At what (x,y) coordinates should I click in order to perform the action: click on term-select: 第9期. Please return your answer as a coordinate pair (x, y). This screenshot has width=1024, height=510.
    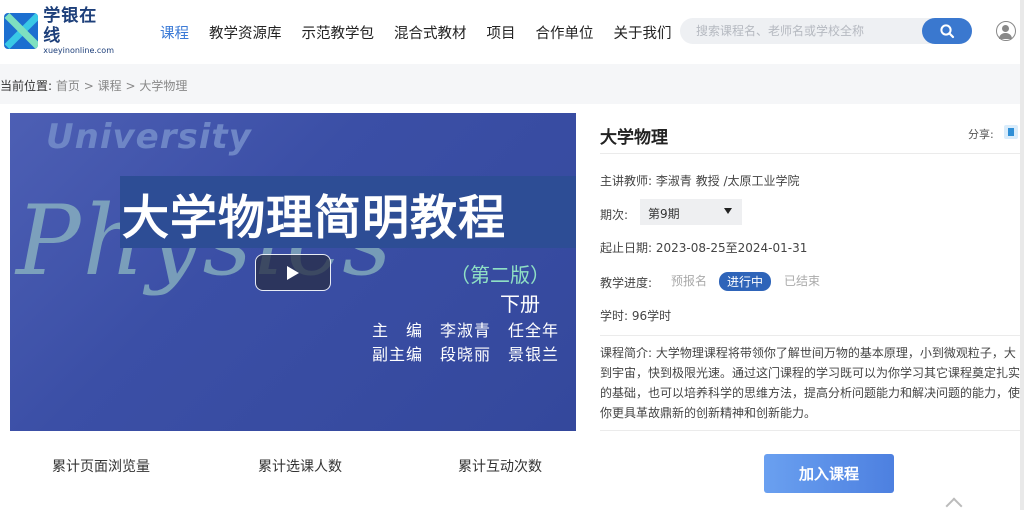
    Looking at the image, I should click on (691, 212).